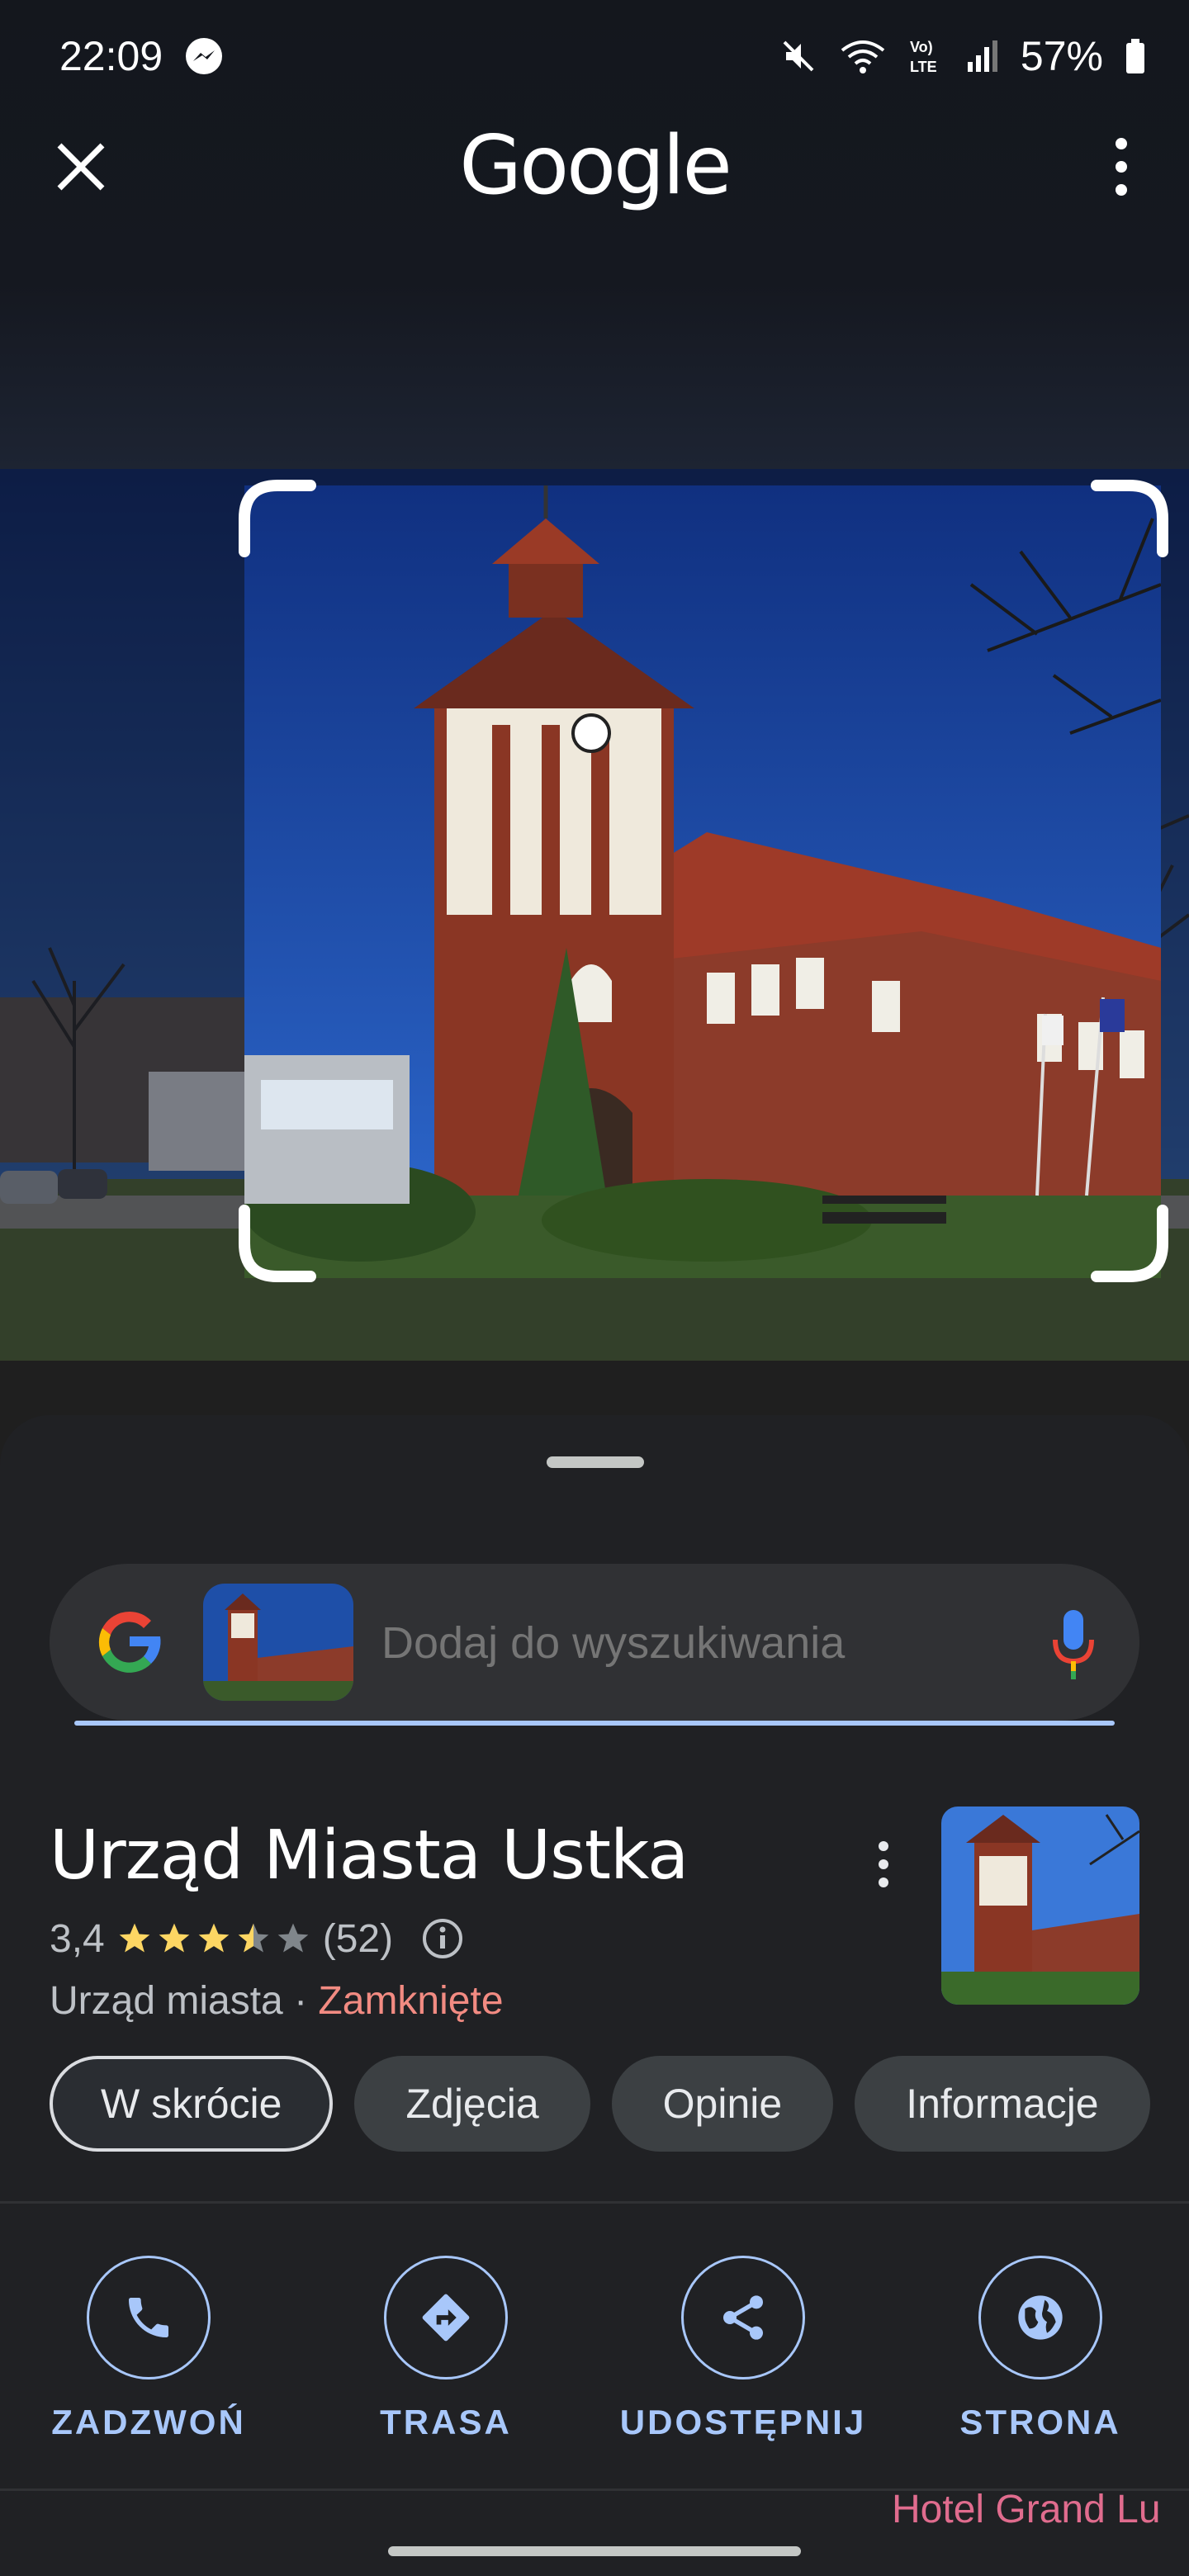 The width and height of the screenshot is (1189, 2576). What do you see at coordinates (863, 56) in the screenshot?
I see `wifi-icon` at bounding box center [863, 56].